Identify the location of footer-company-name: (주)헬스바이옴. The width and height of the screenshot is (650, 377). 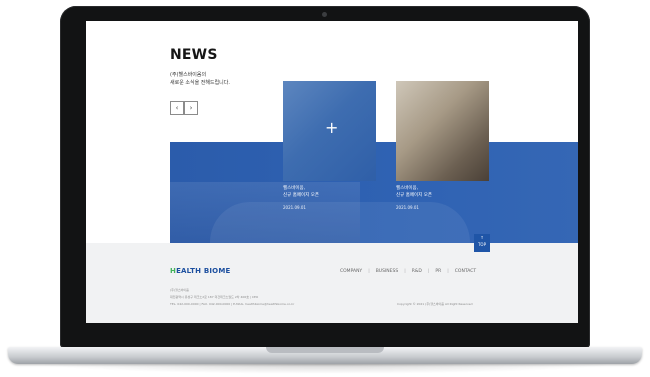
(179, 290).